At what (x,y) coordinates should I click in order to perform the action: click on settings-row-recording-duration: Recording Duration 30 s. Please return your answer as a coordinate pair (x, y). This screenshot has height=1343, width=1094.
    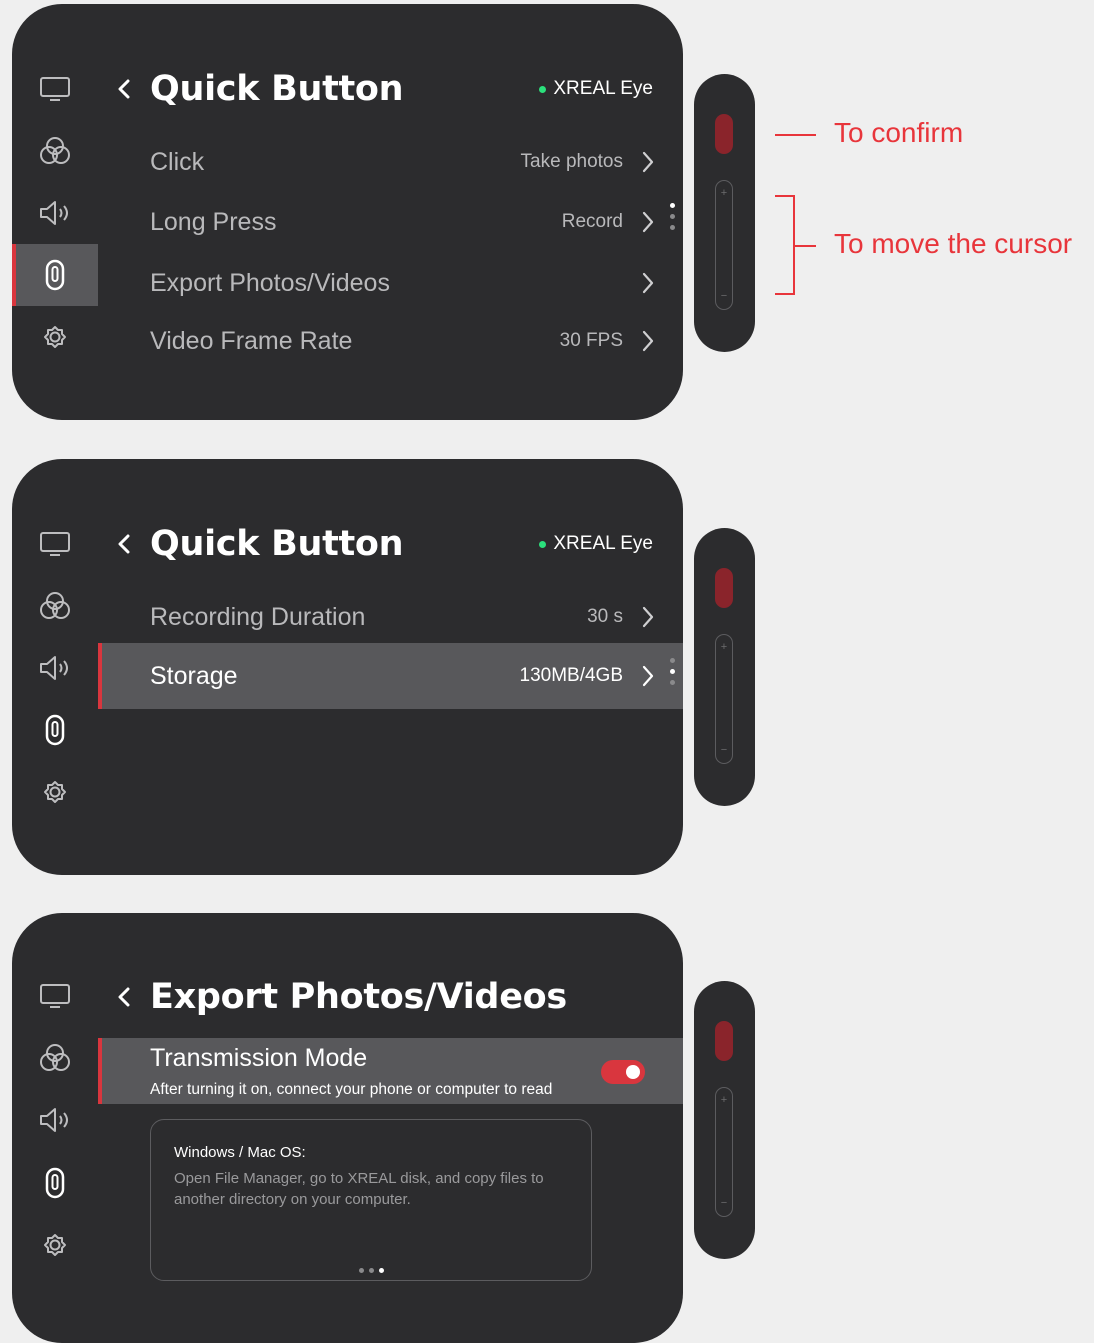
    Looking at the image, I should click on (390, 617).